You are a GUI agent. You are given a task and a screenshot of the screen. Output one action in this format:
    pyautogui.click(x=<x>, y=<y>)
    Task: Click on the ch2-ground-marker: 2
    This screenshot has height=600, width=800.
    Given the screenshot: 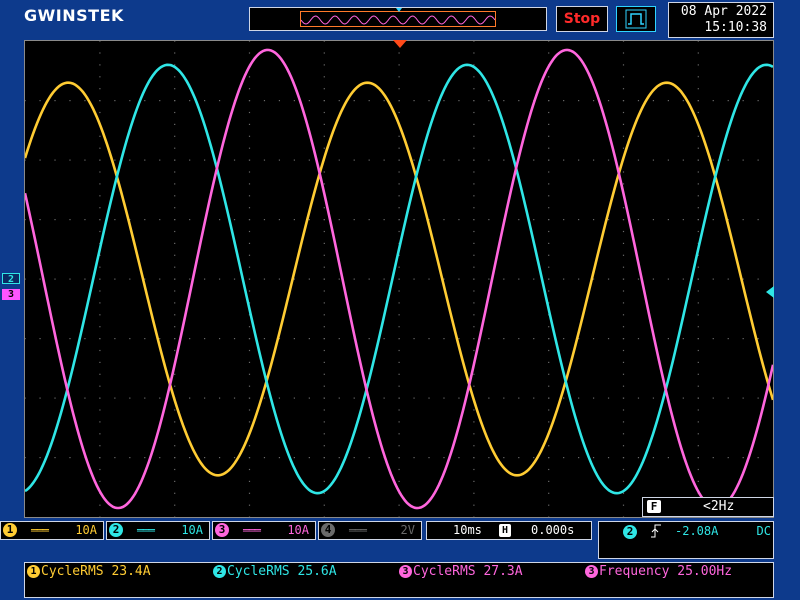 What is the action you would take?
    pyautogui.click(x=11, y=279)
    